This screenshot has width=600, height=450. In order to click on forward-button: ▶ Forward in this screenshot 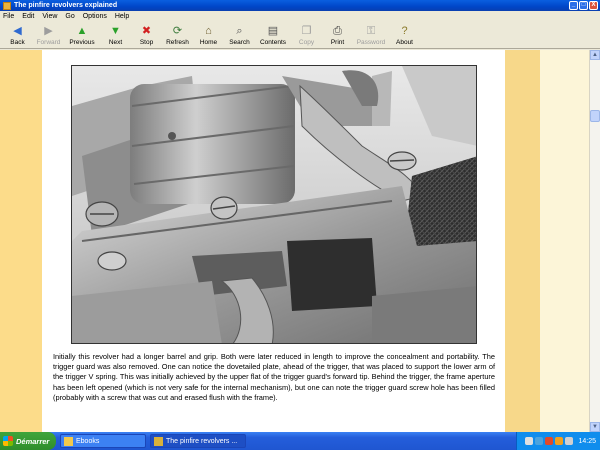, I will do `click(48, 35)`.